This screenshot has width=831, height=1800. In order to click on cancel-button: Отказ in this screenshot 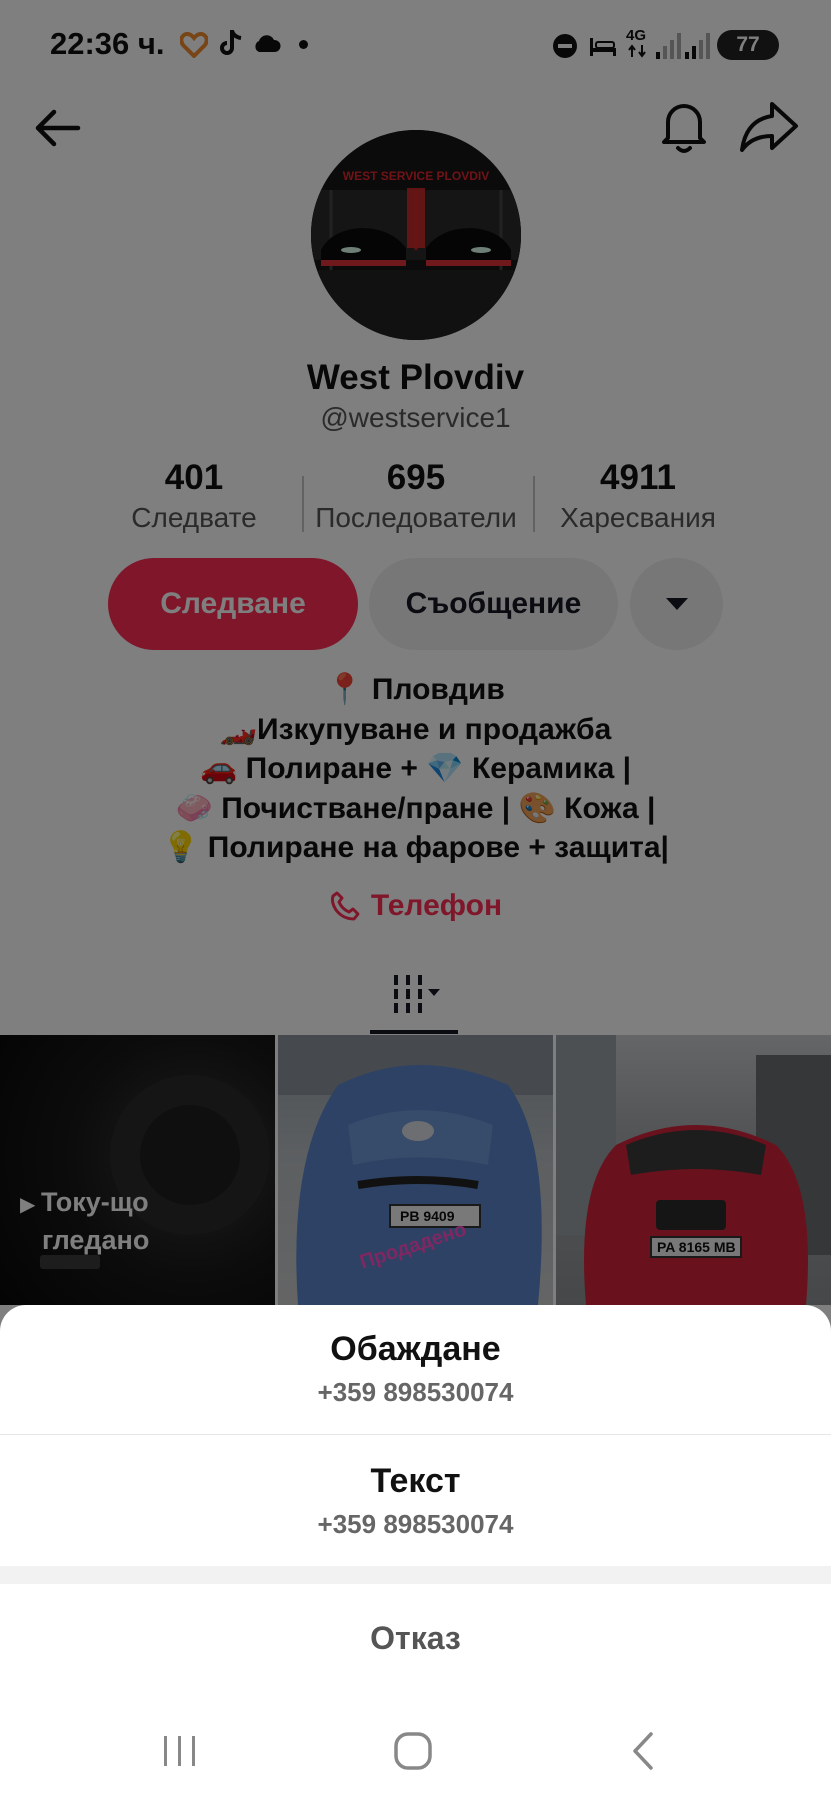, I will do `click(415, 1638)`.